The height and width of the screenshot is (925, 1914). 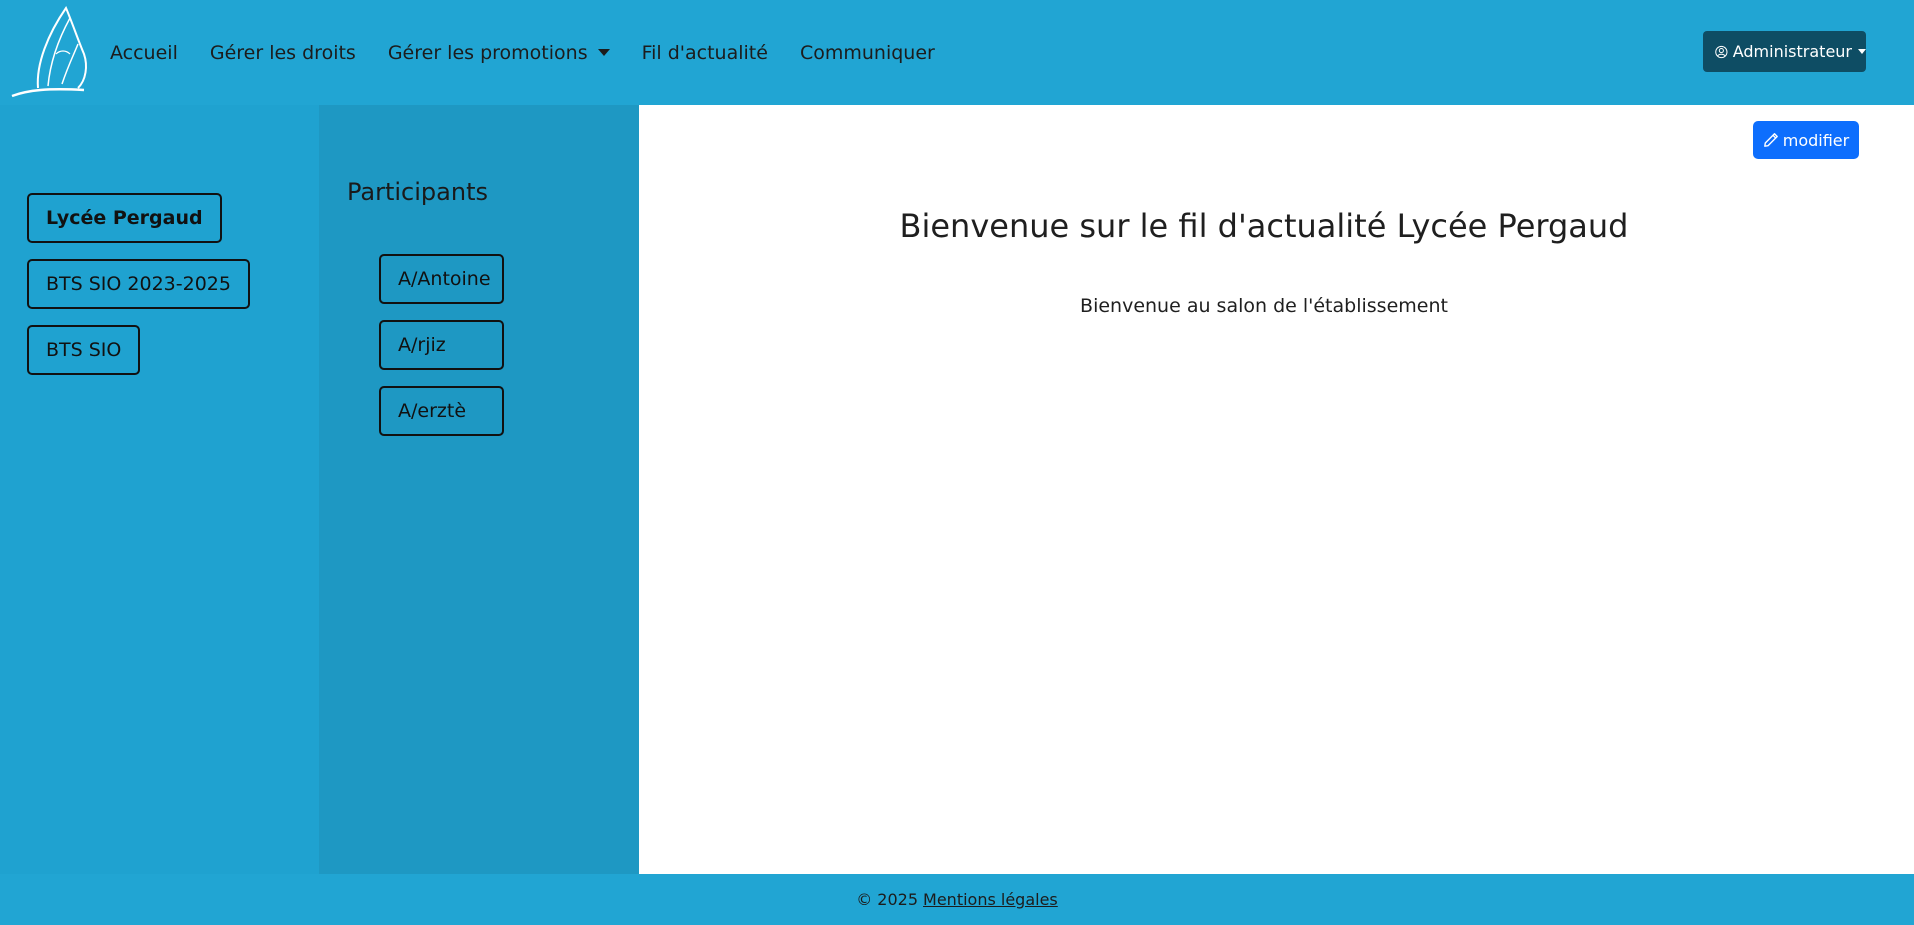 What do you see at coordinates (1264, 306) in the screenshot?
I see `welcome-message: Bienvenue au salon de l'établissement` at bounding box center [1264, 306].